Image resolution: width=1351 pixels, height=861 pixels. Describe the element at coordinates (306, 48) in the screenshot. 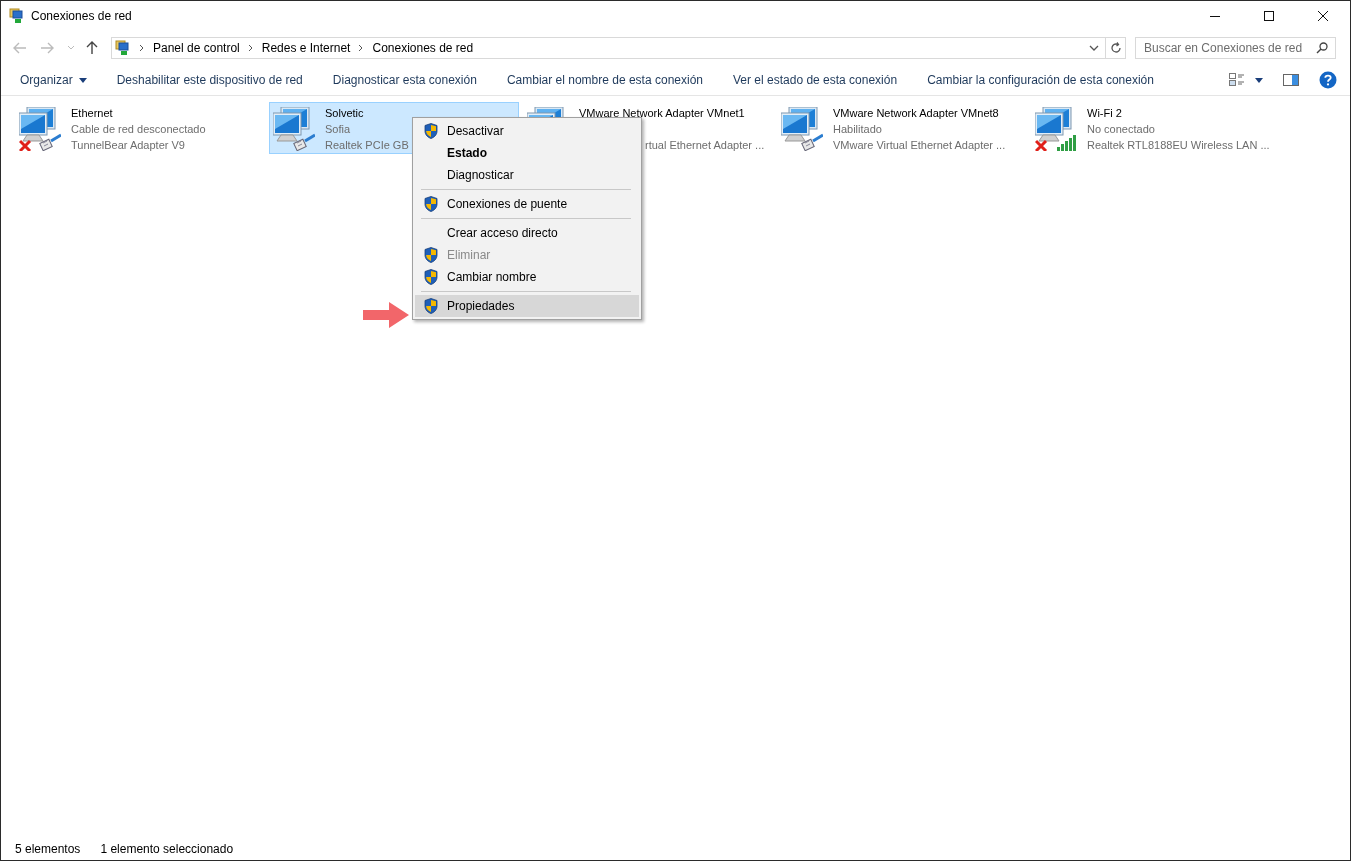

I see `breadcrumb: Redes e Internet` at that location.